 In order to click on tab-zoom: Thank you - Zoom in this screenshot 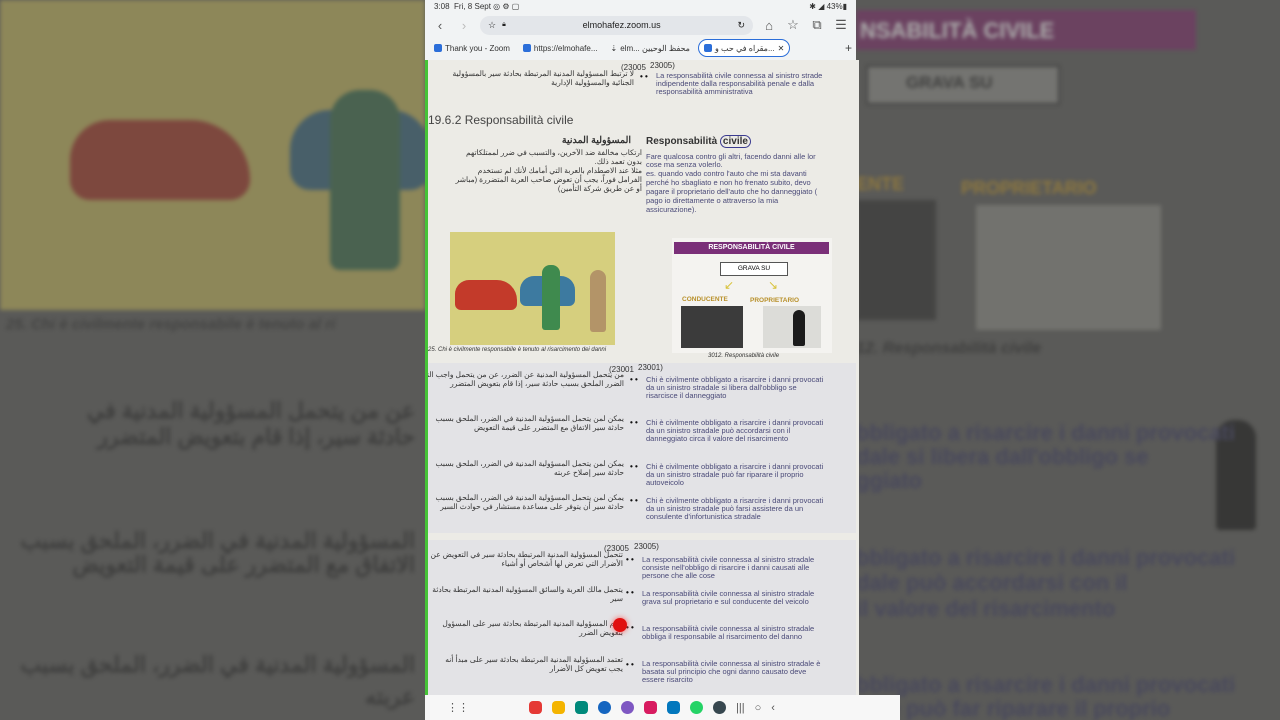, I will do `click(472, 48)`.